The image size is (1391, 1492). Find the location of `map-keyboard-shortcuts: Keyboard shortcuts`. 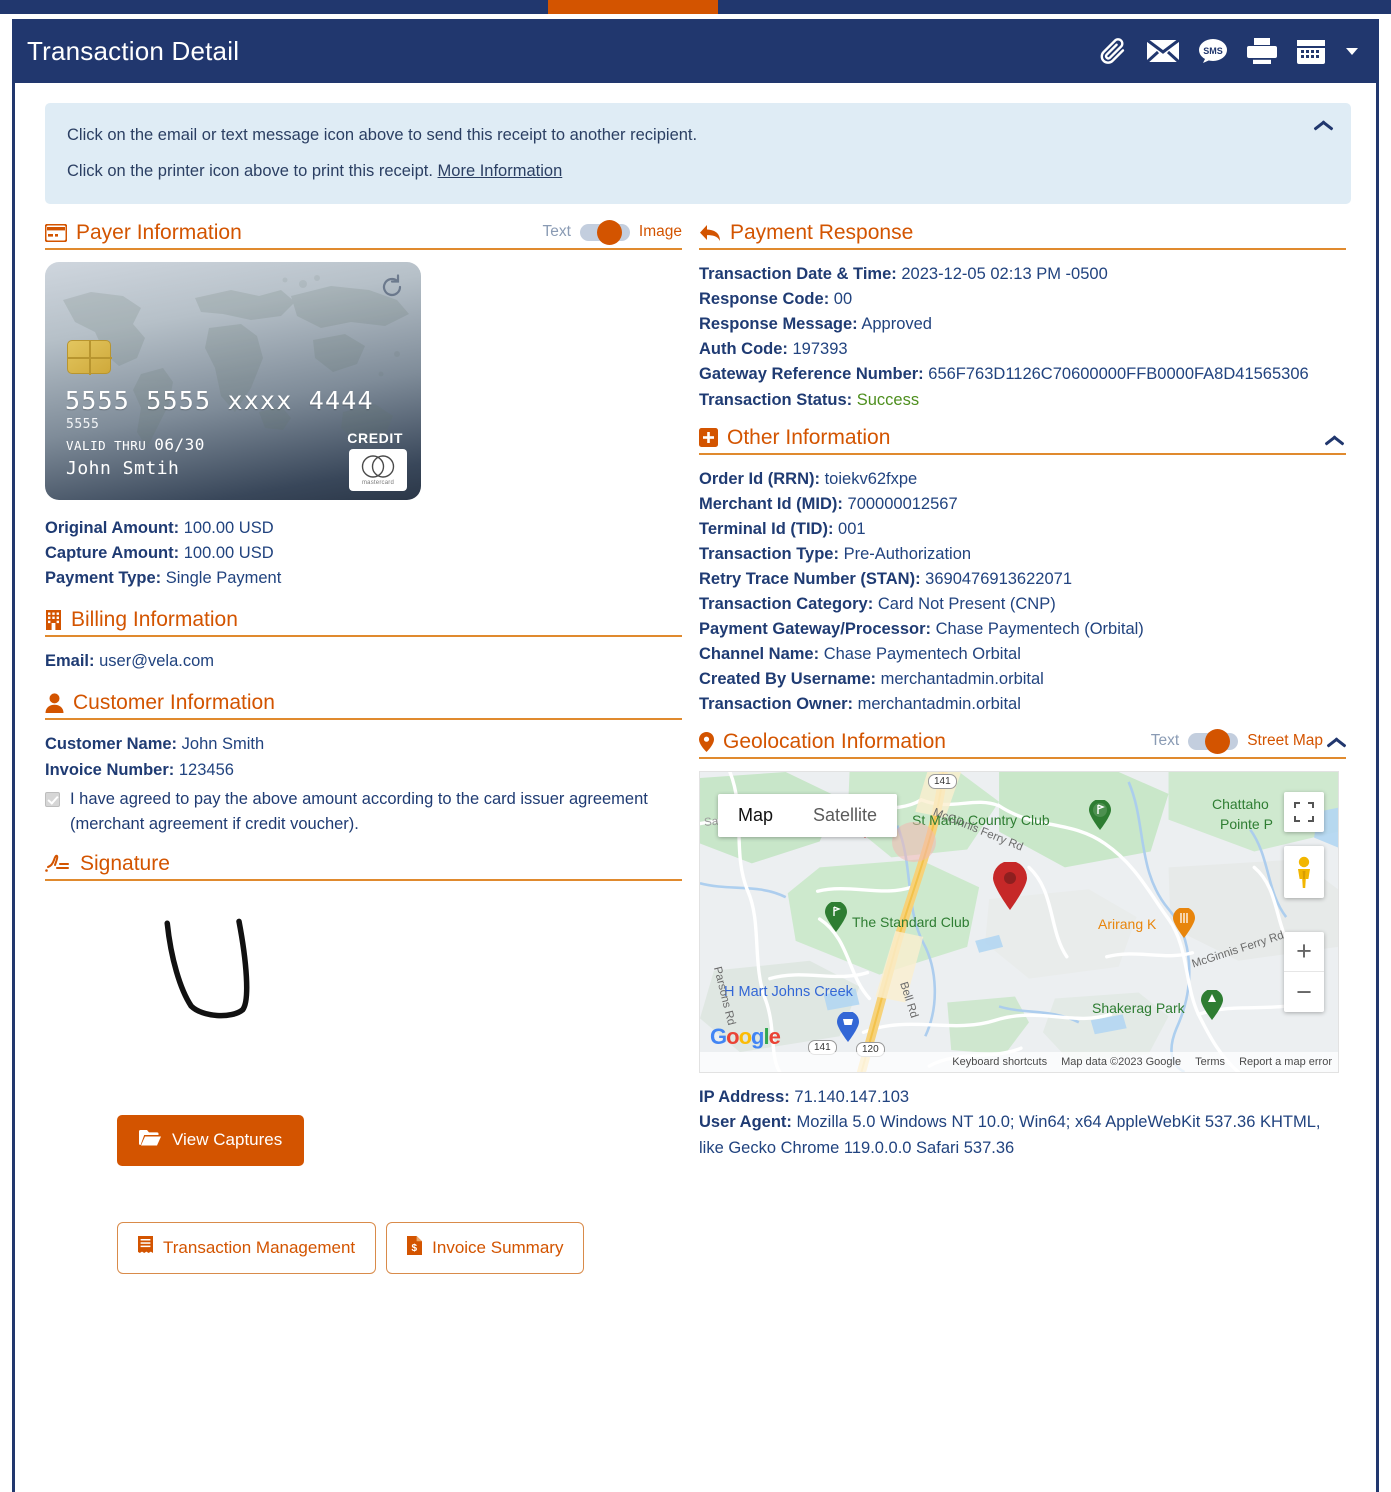

map-keyboard-shortcuts: Keyboard shortcuts is located at coordinates (999, 1062).